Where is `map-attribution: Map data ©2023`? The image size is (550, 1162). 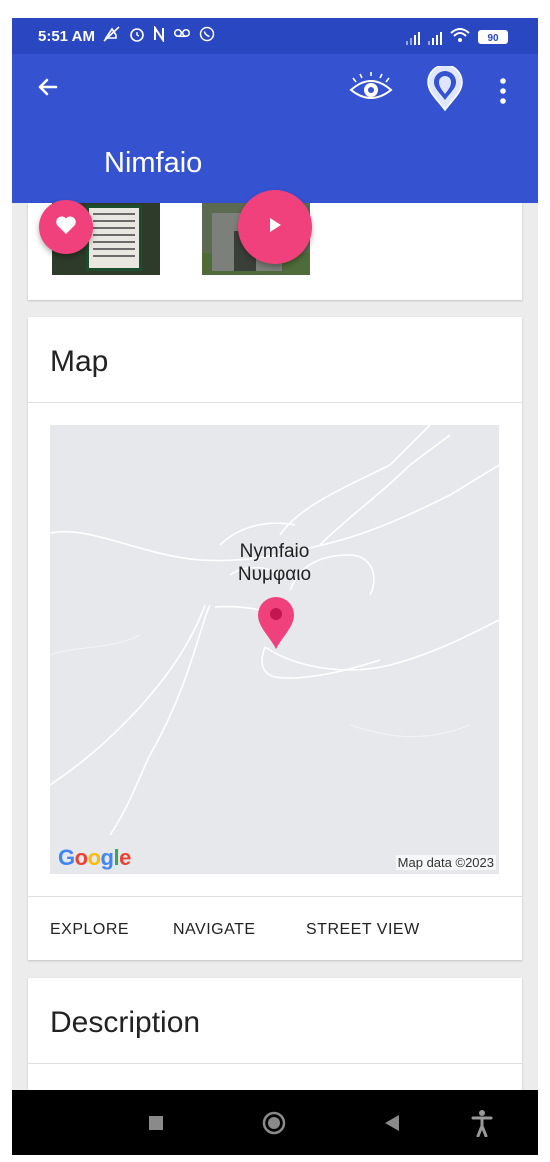 map-attribution: Map data ©2023 is located at coordinates (445, 862).